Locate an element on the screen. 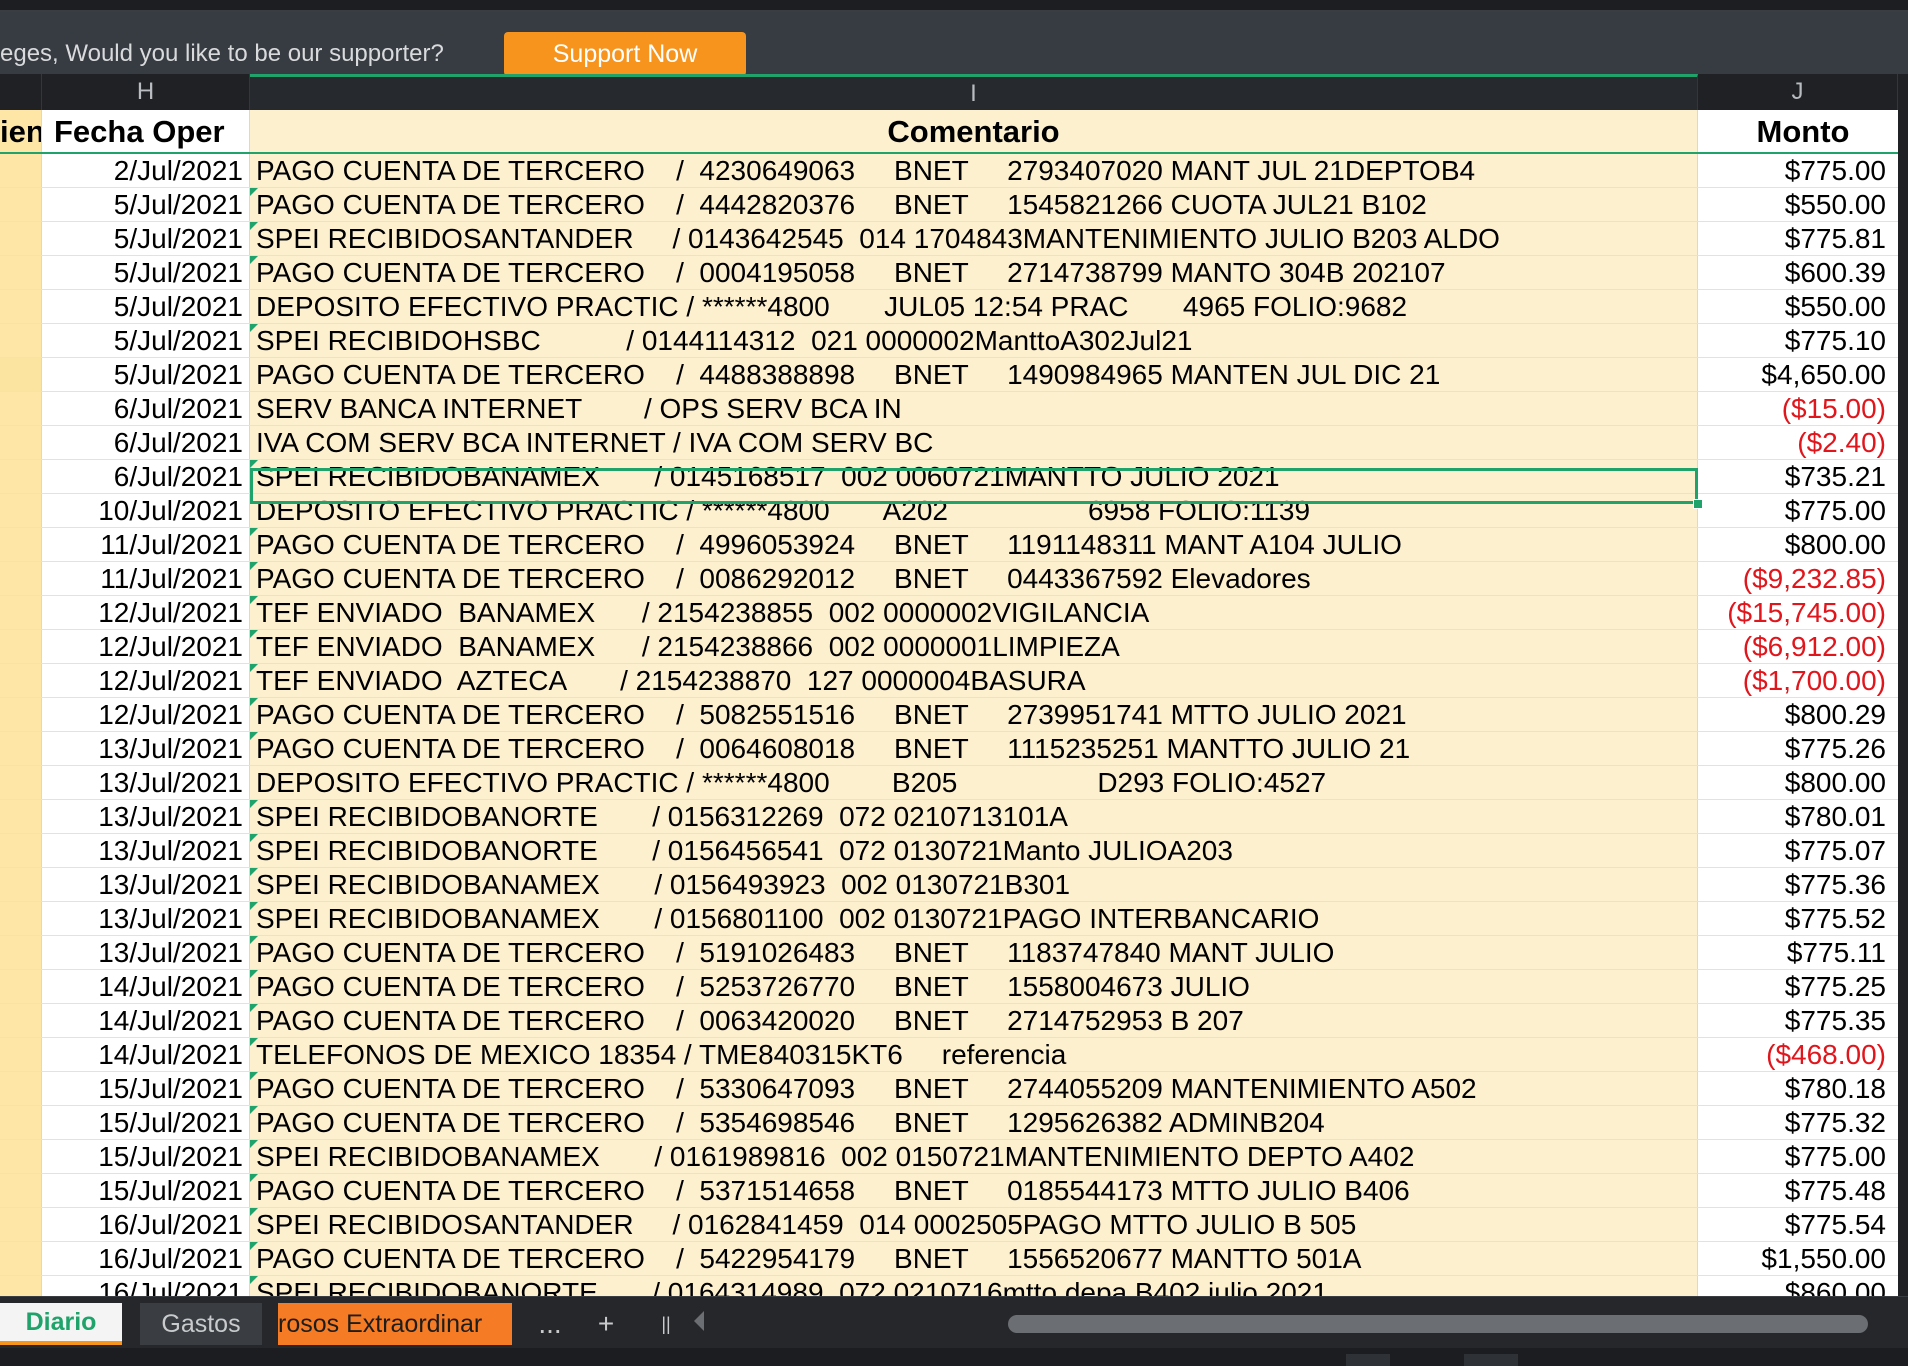 The image size is (1908, 1366). cell-monto: ($6,912.00) is located at coordinates (1803, 646).